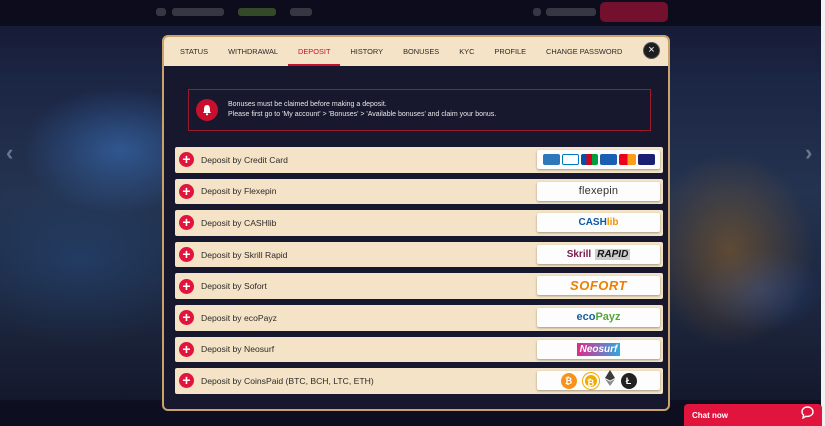 Image resolution: width=825 pixels, height=426 pixels. Describe the element at coordinates (419, 160) in the screenshot. I see `deposit-method-credit-card: + Deposit by Credit Card` at that location.